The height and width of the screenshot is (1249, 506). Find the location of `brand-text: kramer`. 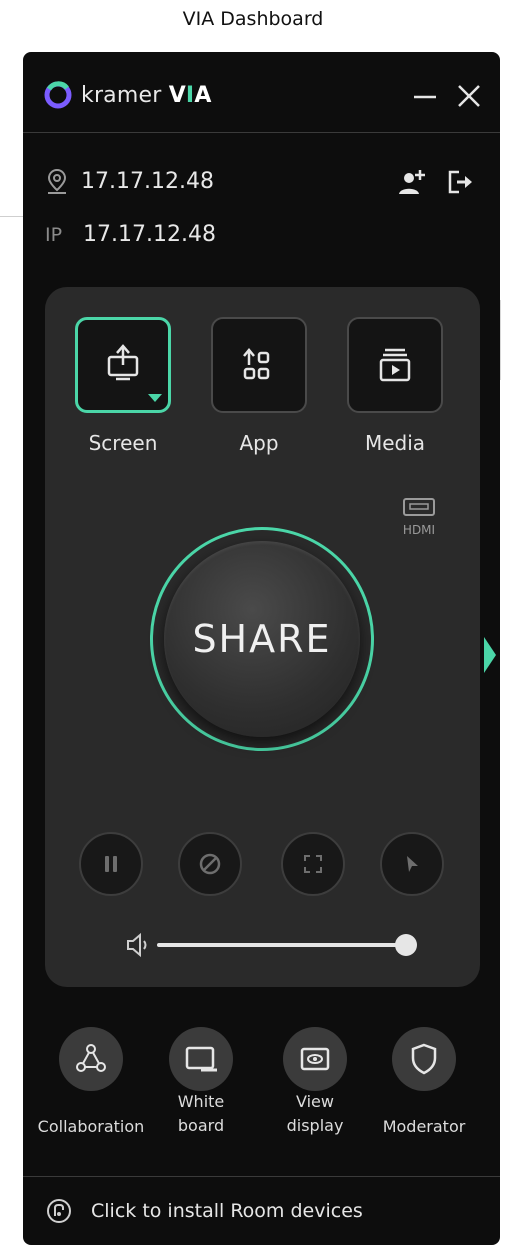

brand-text: kramer is located at coordinates (121, 95).